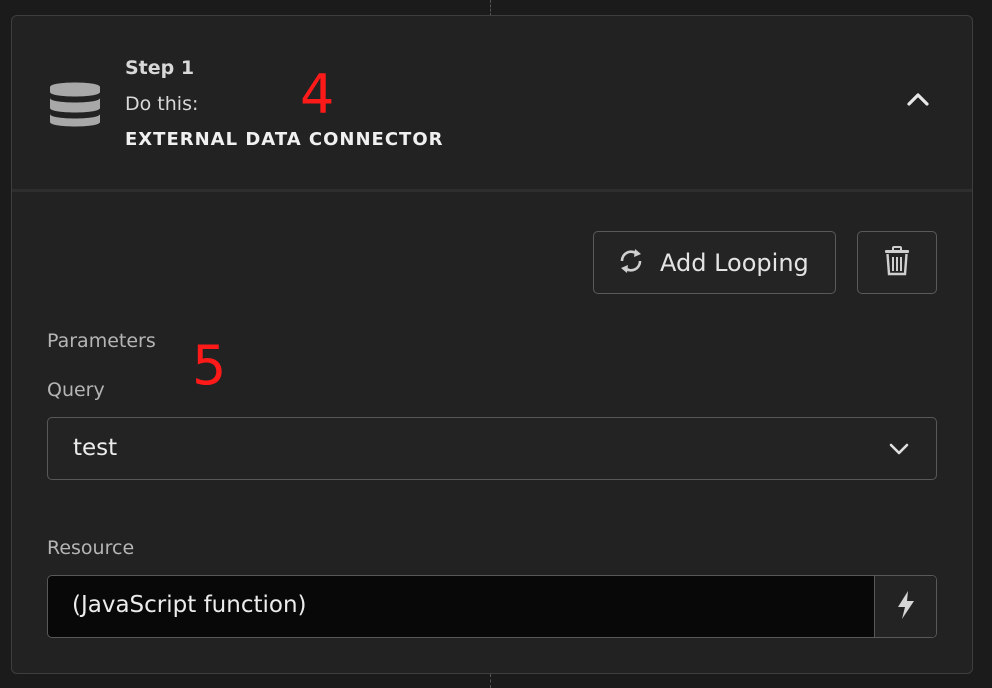 Image resolution: width=992 pixels, height=688 pixels. What do you see at coordinates (631, 263) in the screenshot?
I see `loop-icon` at bounding box center [631, 263].